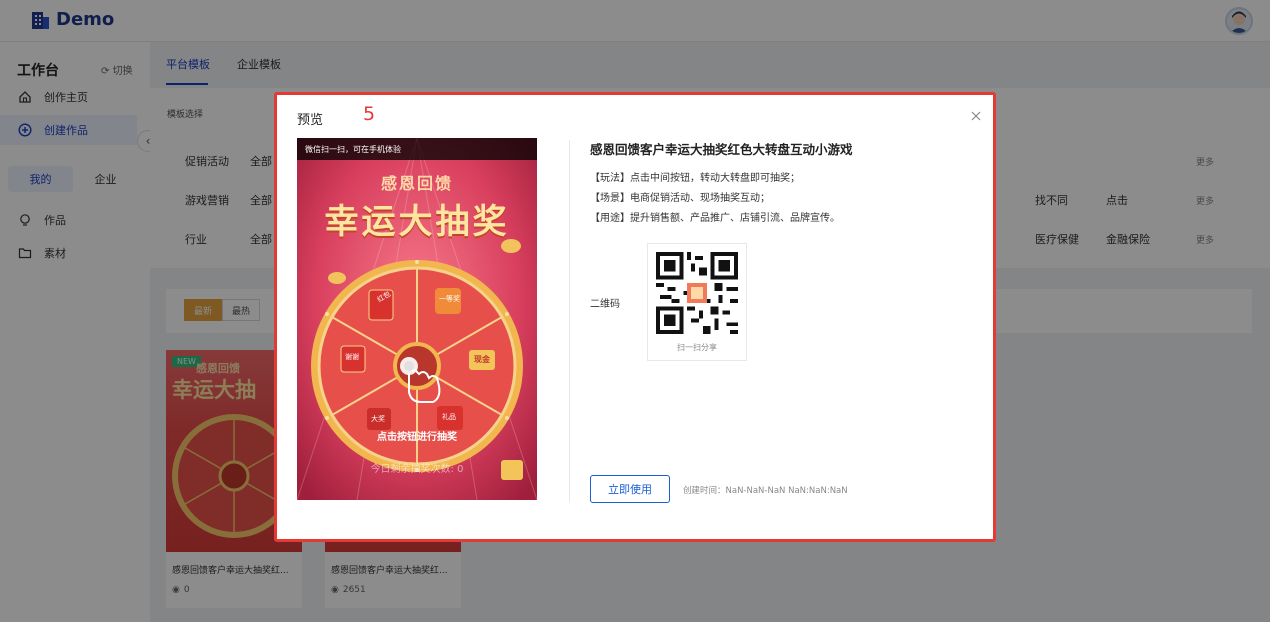 This screenshot has height=622, width=1270. What do you see at coordinates (721, 149) in the screenshot?
I see `template-title: 感恩回馈客户幸运大抽奖红色大转盘互动小游戏` at bounding box center [721, 149].